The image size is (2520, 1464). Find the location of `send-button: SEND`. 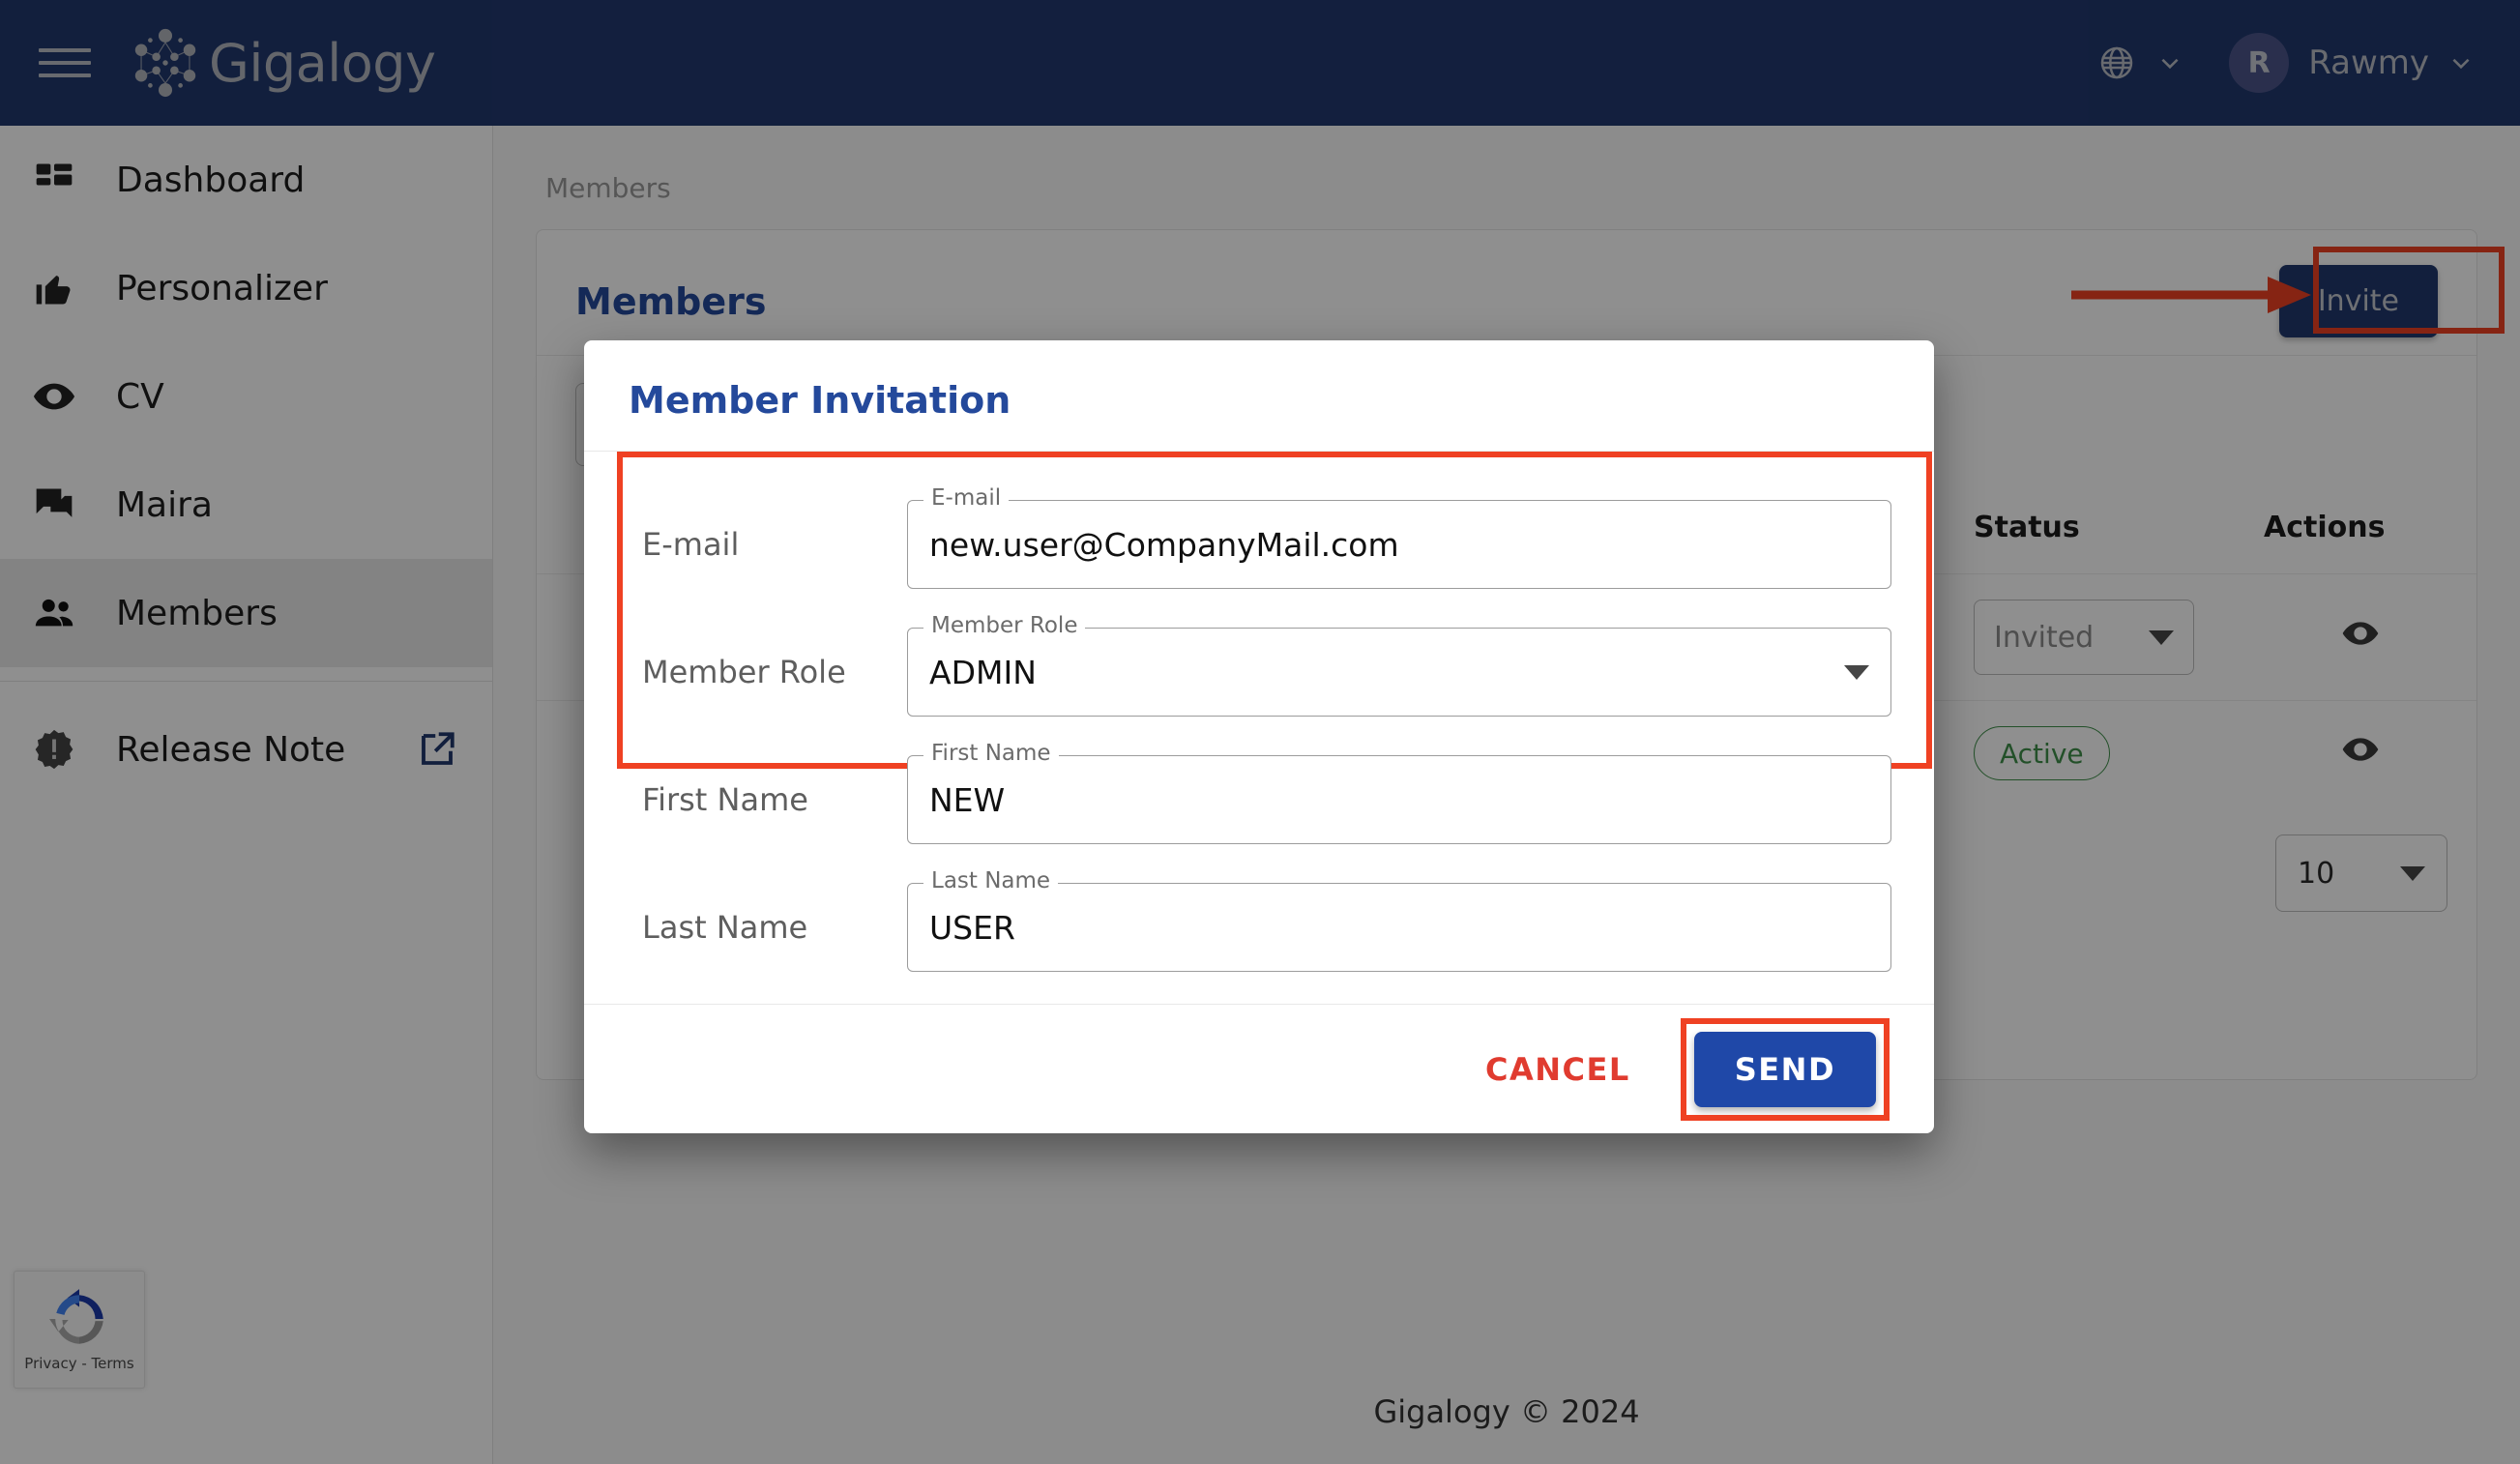

send-button: SEND is located at coordinates (1784, 1069).